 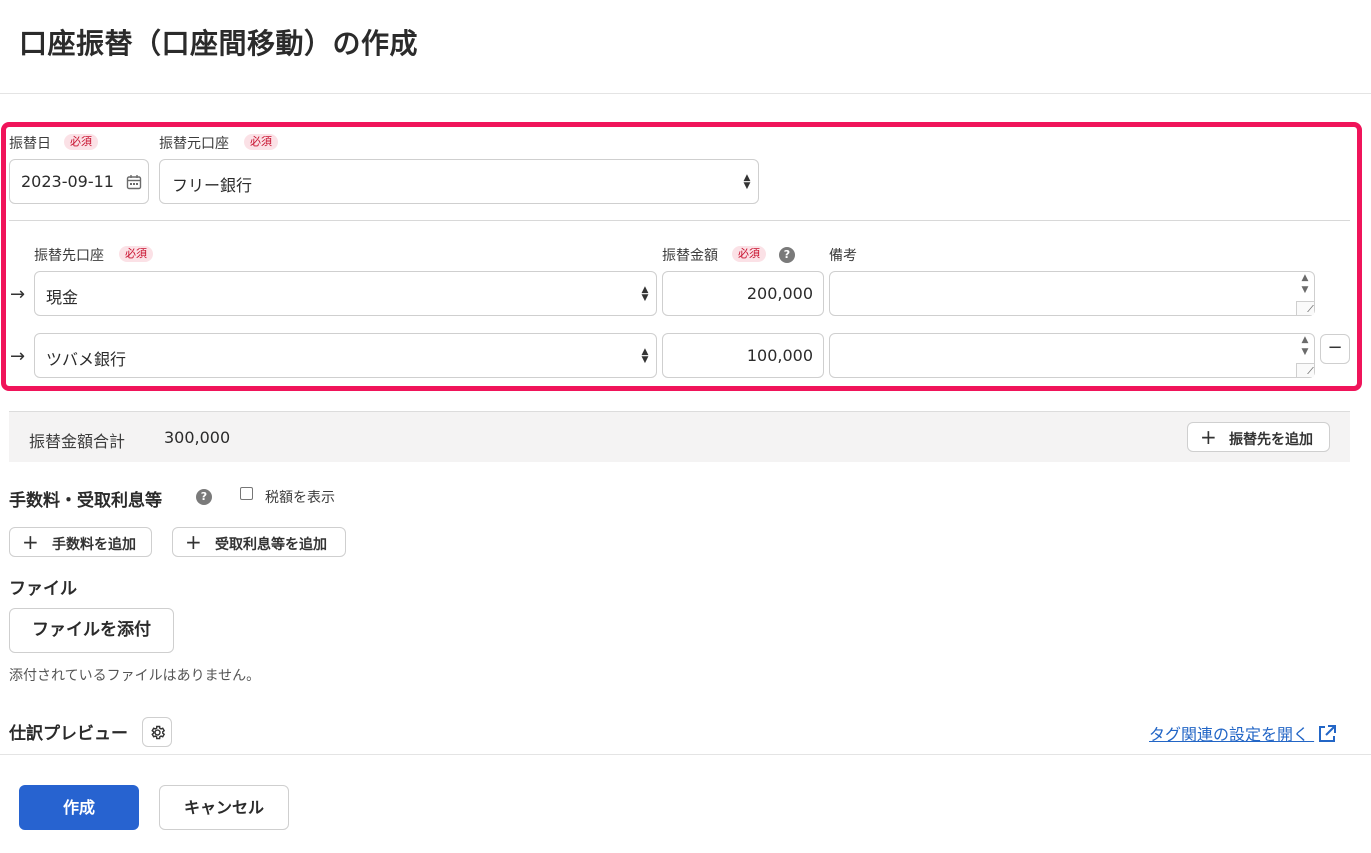 What do you see at coordinates (219, 43) in the screenshot?
I see `page-title: 口座振替（口座間移動）の作成` at bounding box center [219, 43].